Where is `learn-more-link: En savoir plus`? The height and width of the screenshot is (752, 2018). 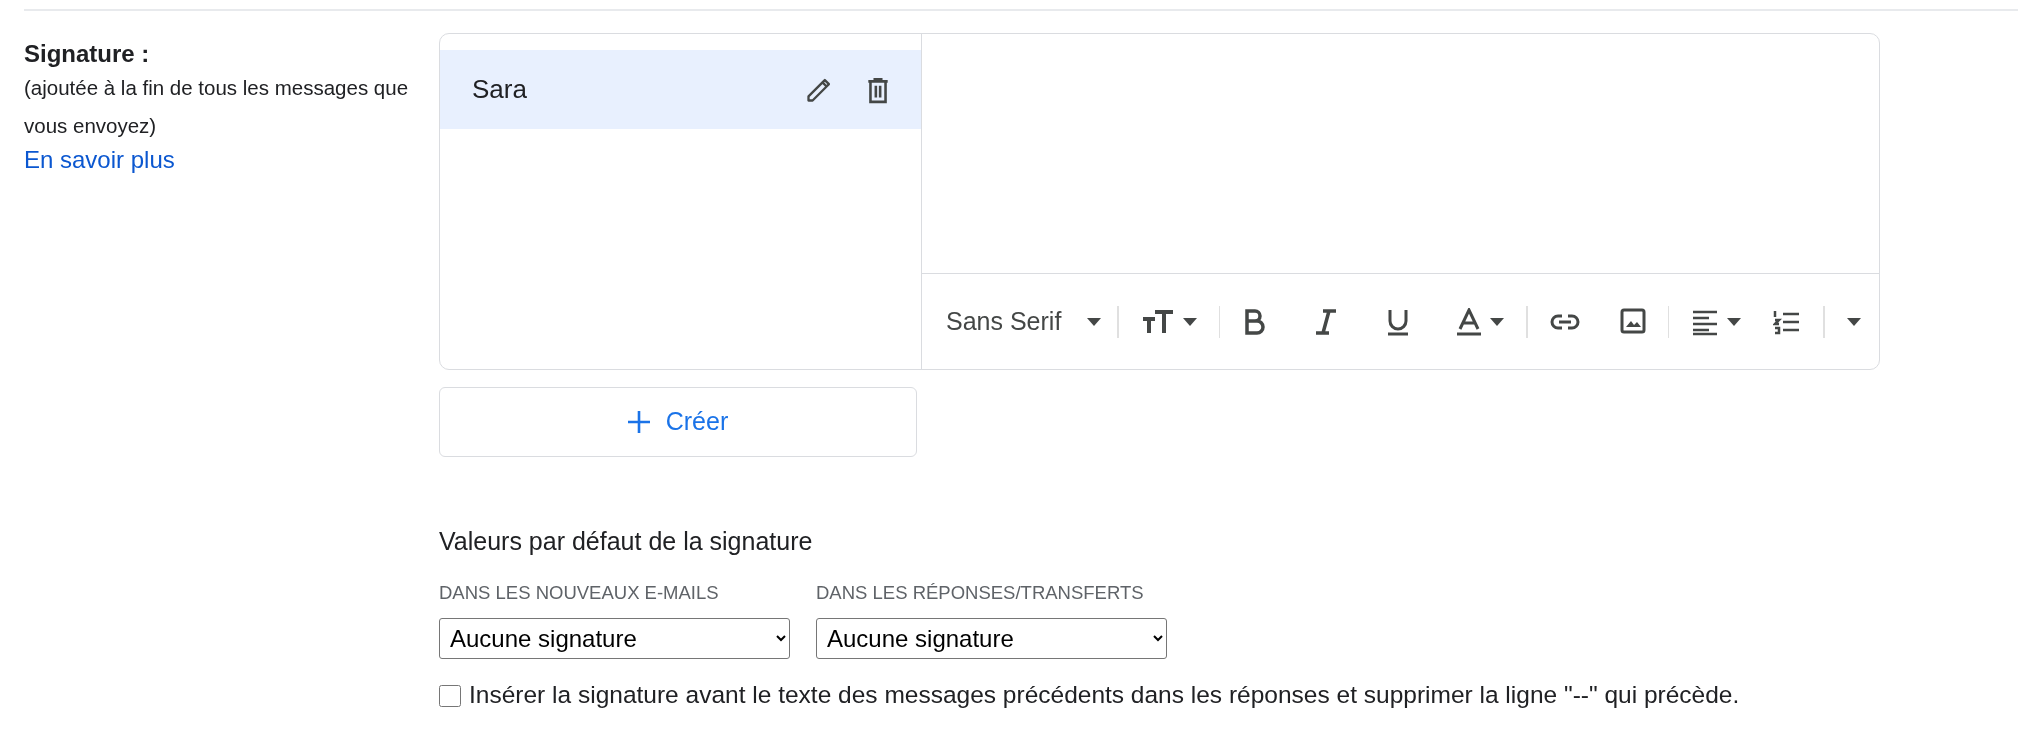 learn-more-link: En savoir plus is located at coordinates (99, 159).